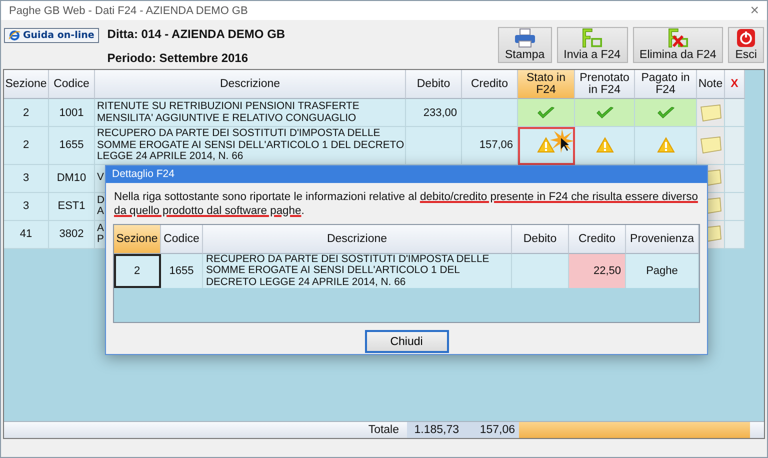 This screenshot has width=768, height=458. What do you see at coordinates (546, 84) in the screenshot?
I see `column-header: Stato in F24` at bounding box center [546, 84].